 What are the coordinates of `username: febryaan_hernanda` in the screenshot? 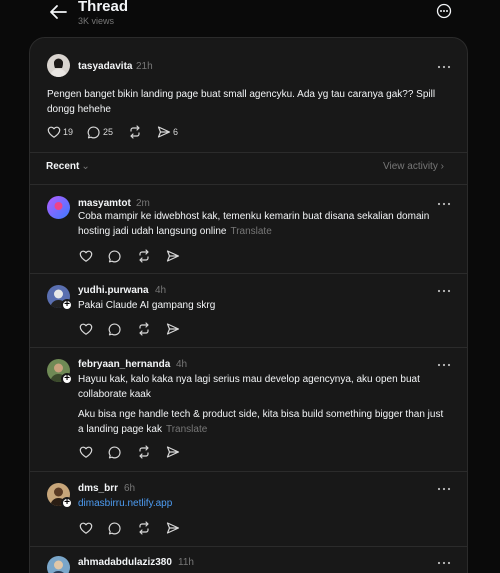 It's located at (124, 364).